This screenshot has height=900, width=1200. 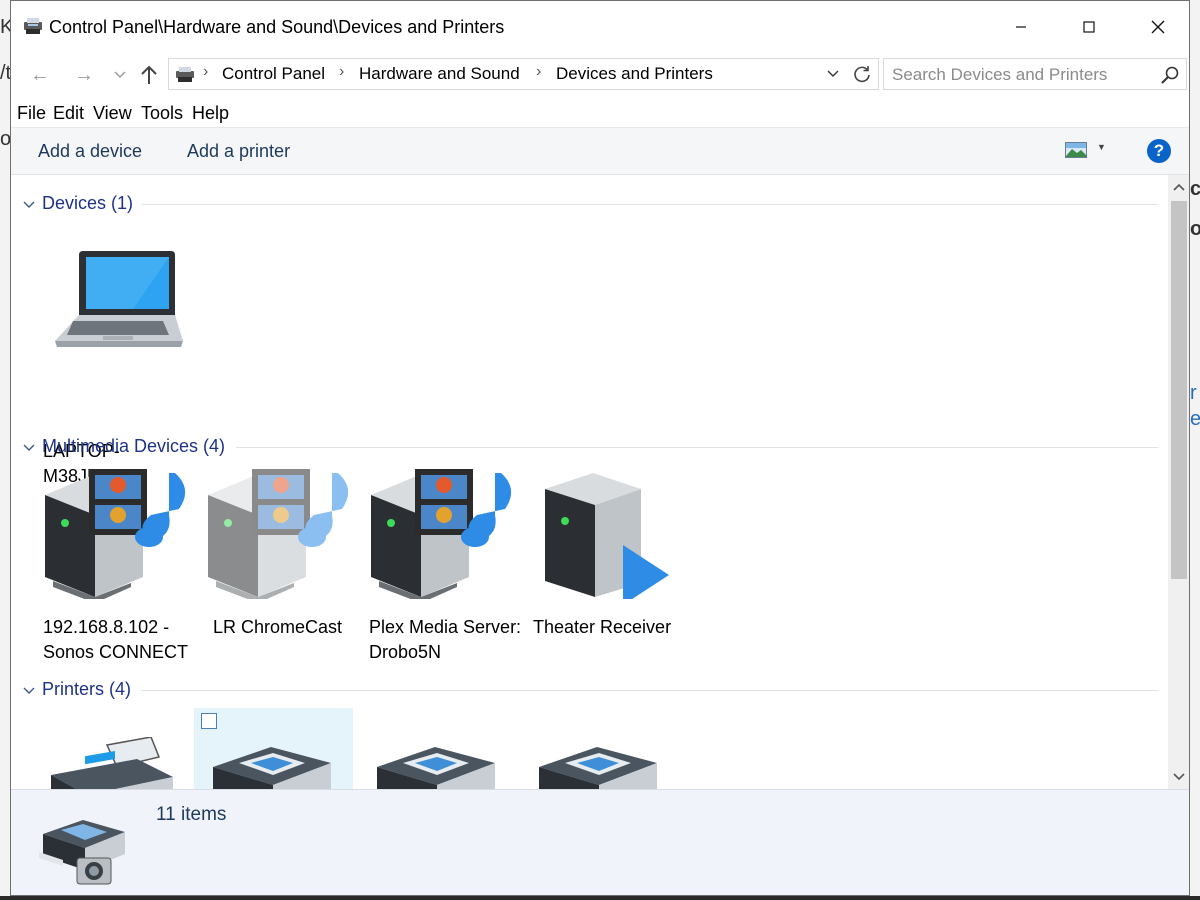 What do you see at coordinates (273, 74) in the screenshot?
I see `breadcrumb-control-panel: Control Panel` at bounding box center [273, 74].